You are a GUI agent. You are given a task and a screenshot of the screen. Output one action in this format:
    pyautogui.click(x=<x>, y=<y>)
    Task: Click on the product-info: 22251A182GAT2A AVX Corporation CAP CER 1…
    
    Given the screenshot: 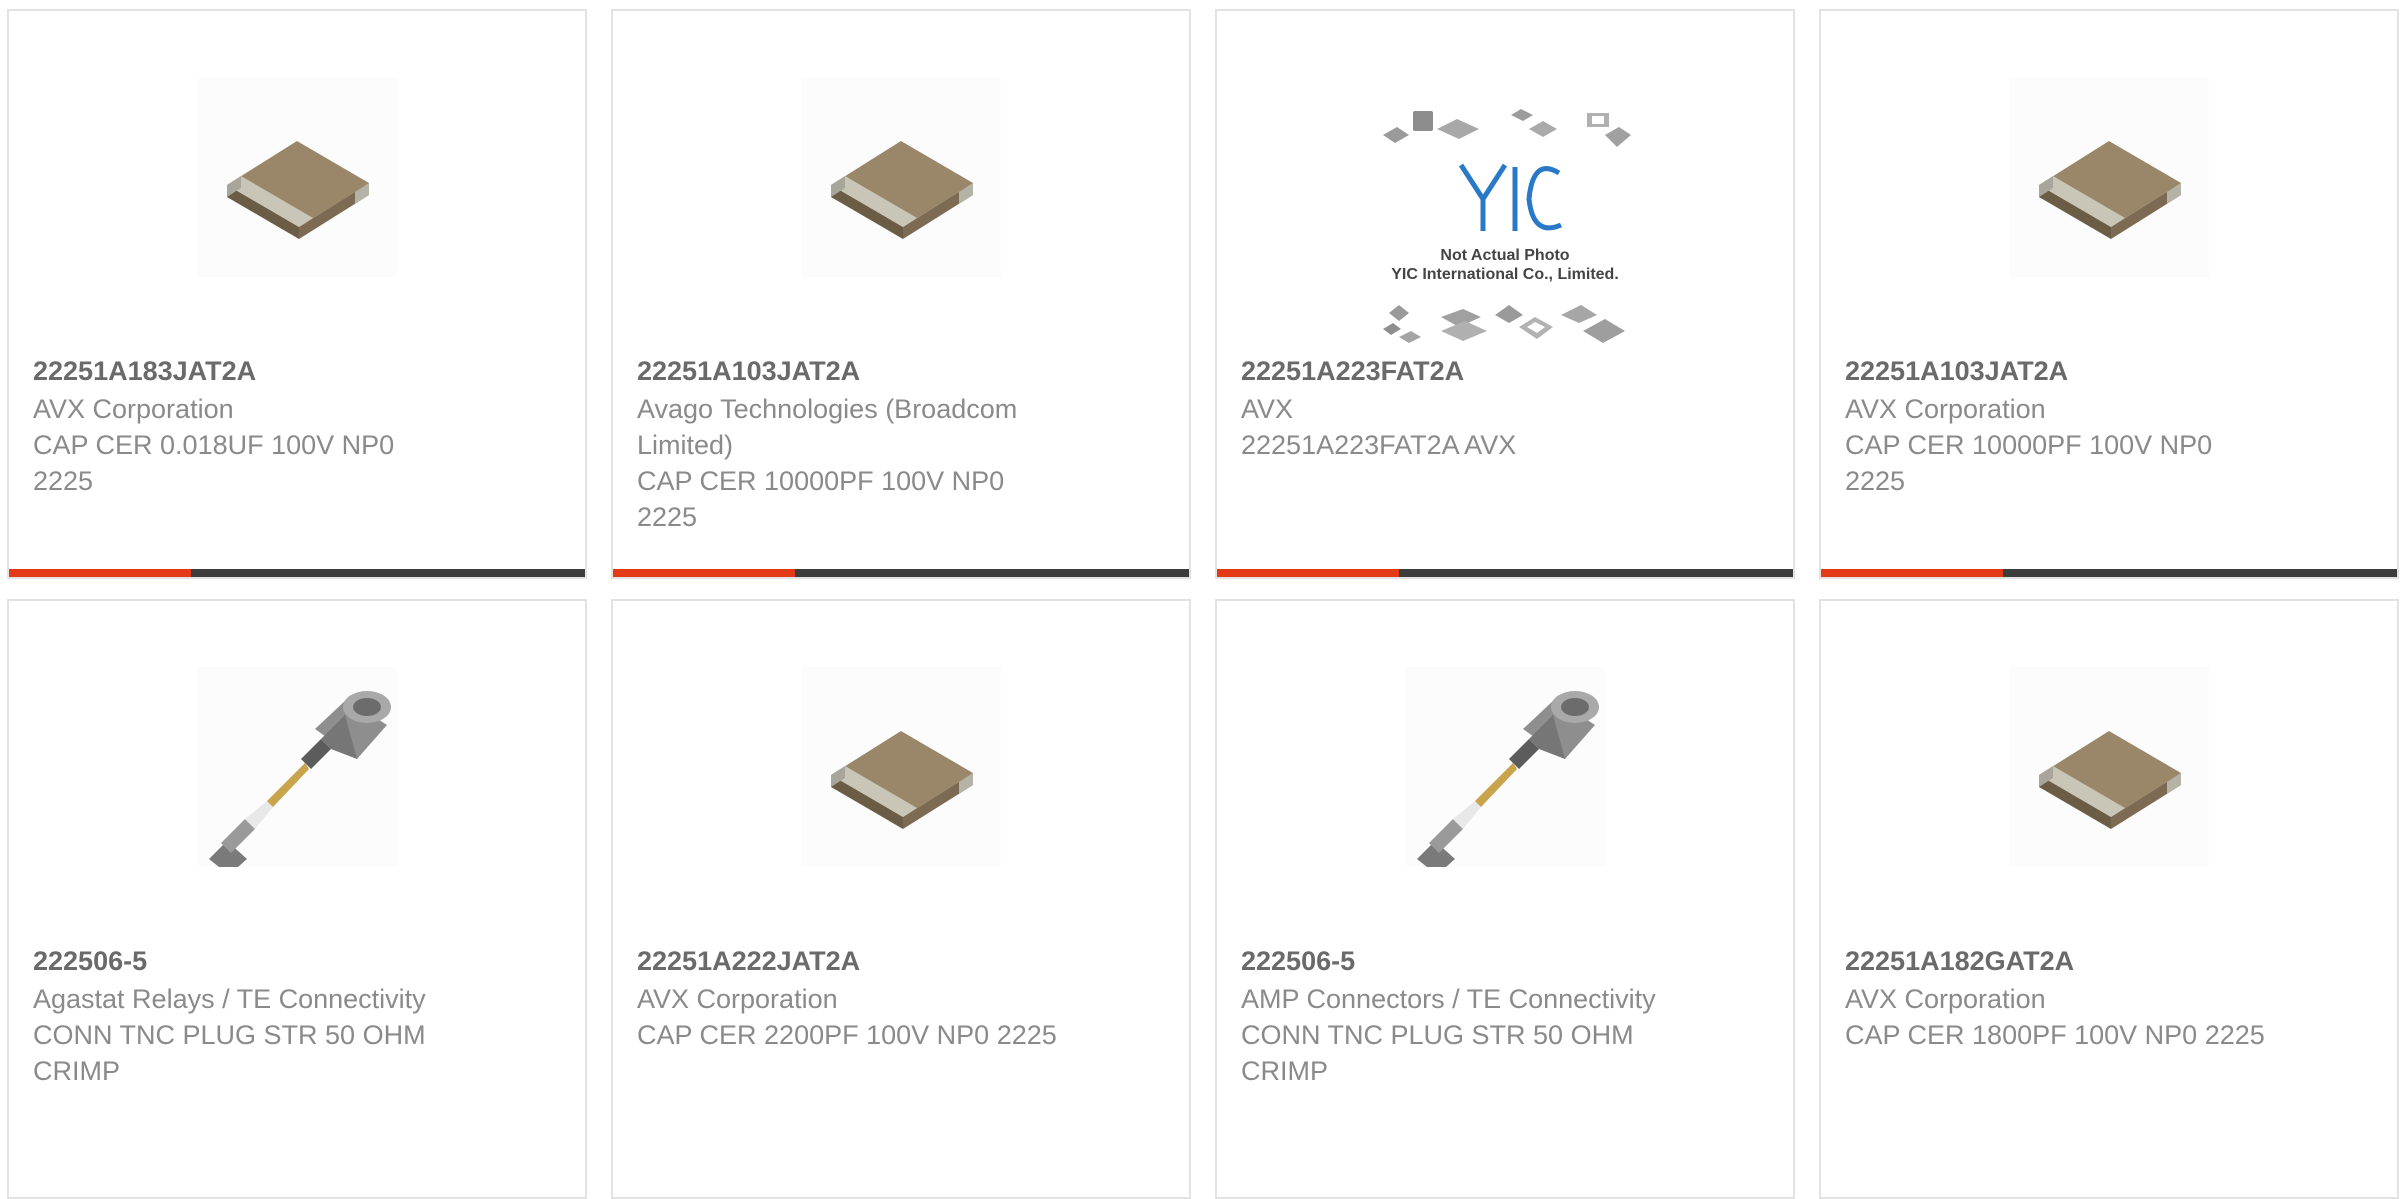 What is the action you would take?
    pyautogui.click(x=2100, y=998)
    